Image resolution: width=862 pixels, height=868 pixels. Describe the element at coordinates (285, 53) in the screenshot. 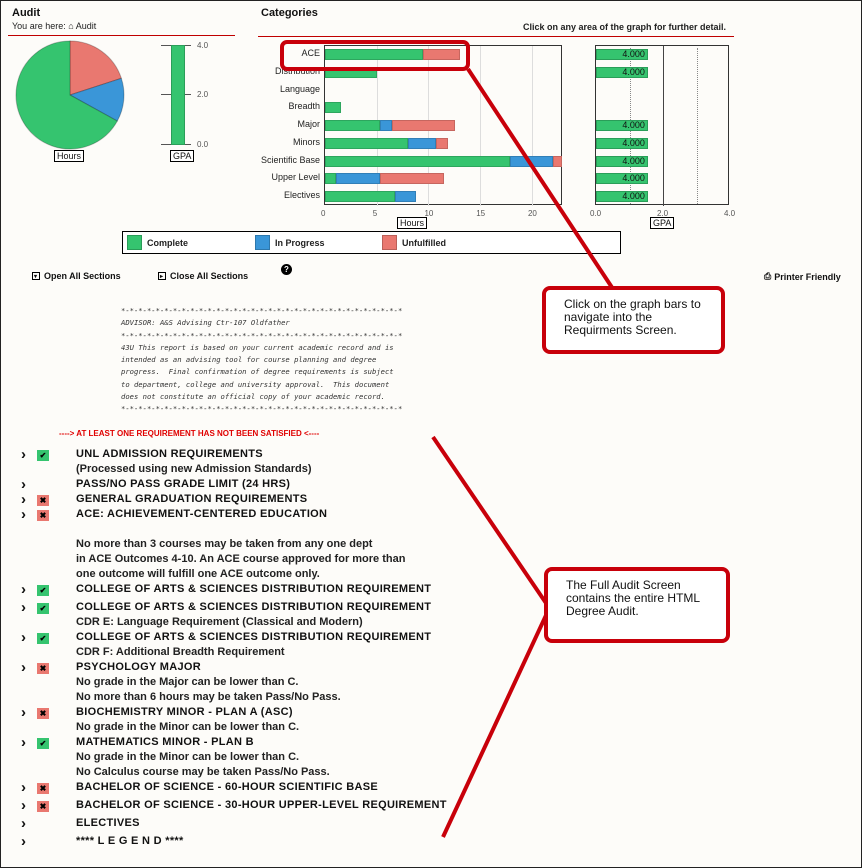

I see `category-label: ACE` at that location.